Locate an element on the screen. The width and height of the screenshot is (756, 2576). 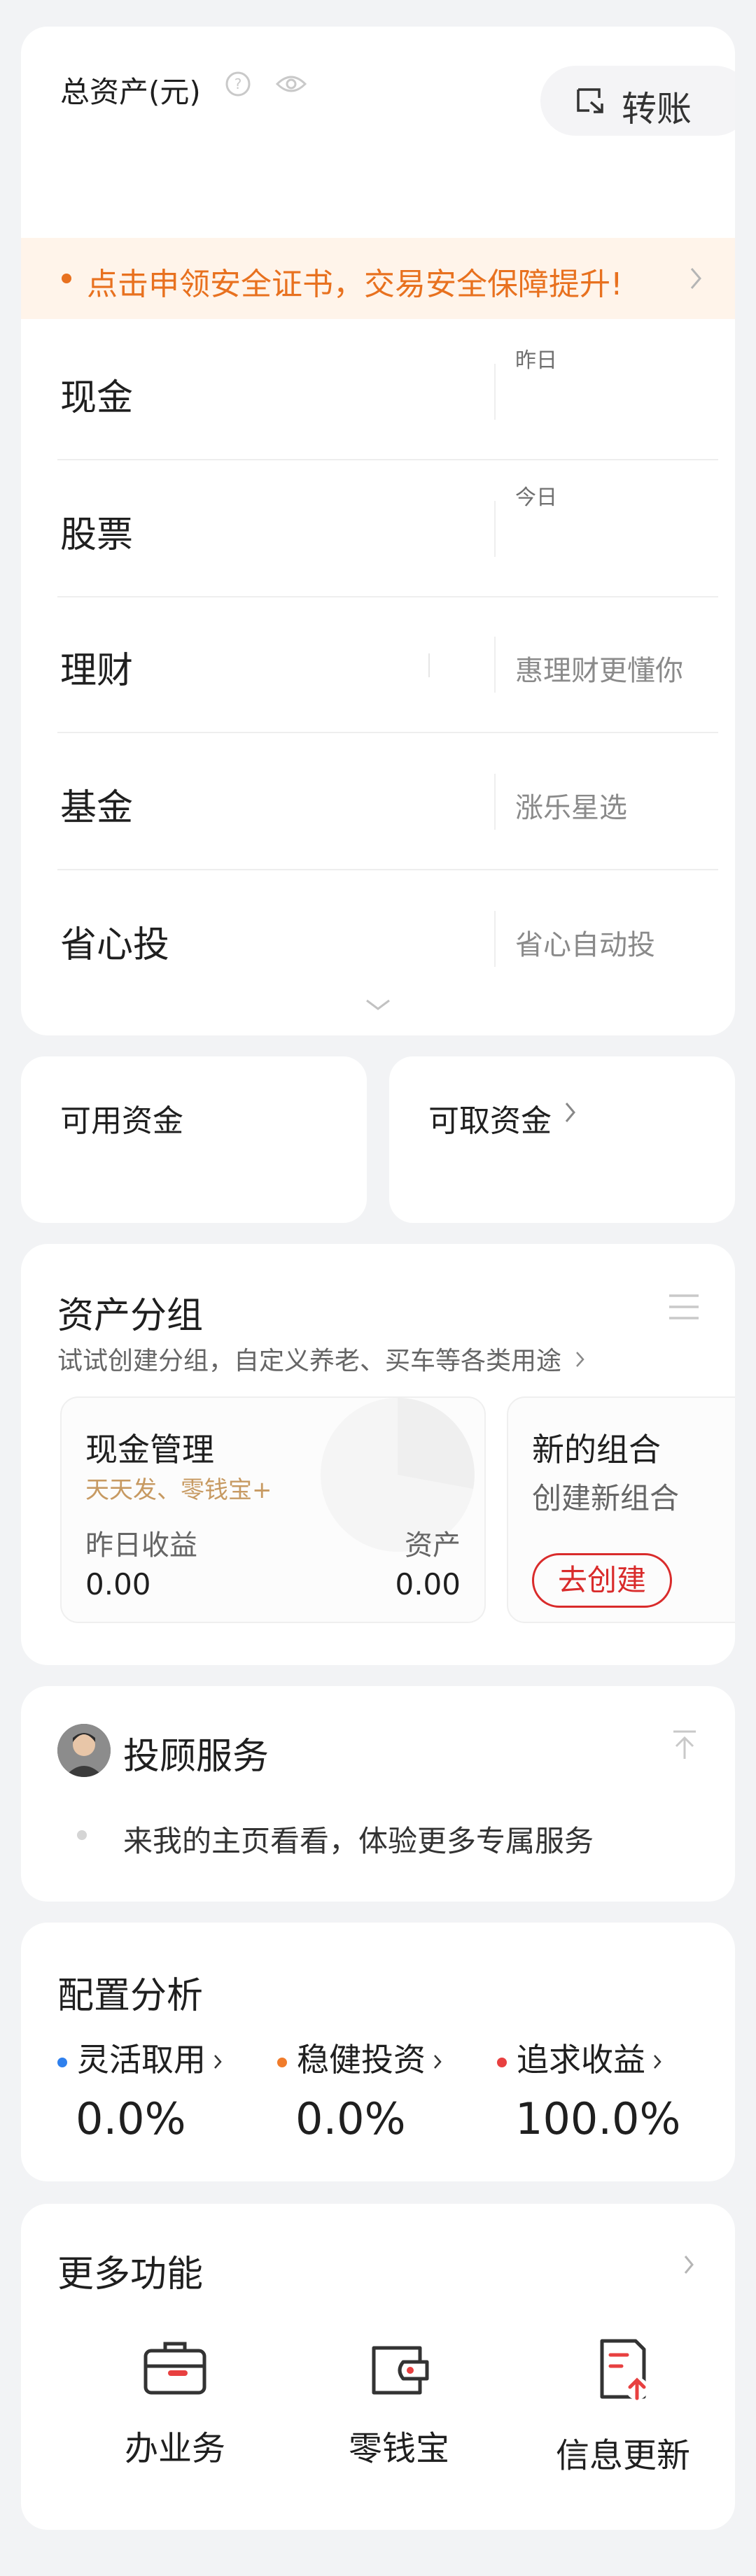
more-functions-card: 更多功能 办业务 零钱宝 信息更新 is located at coordinates (378, 2367).